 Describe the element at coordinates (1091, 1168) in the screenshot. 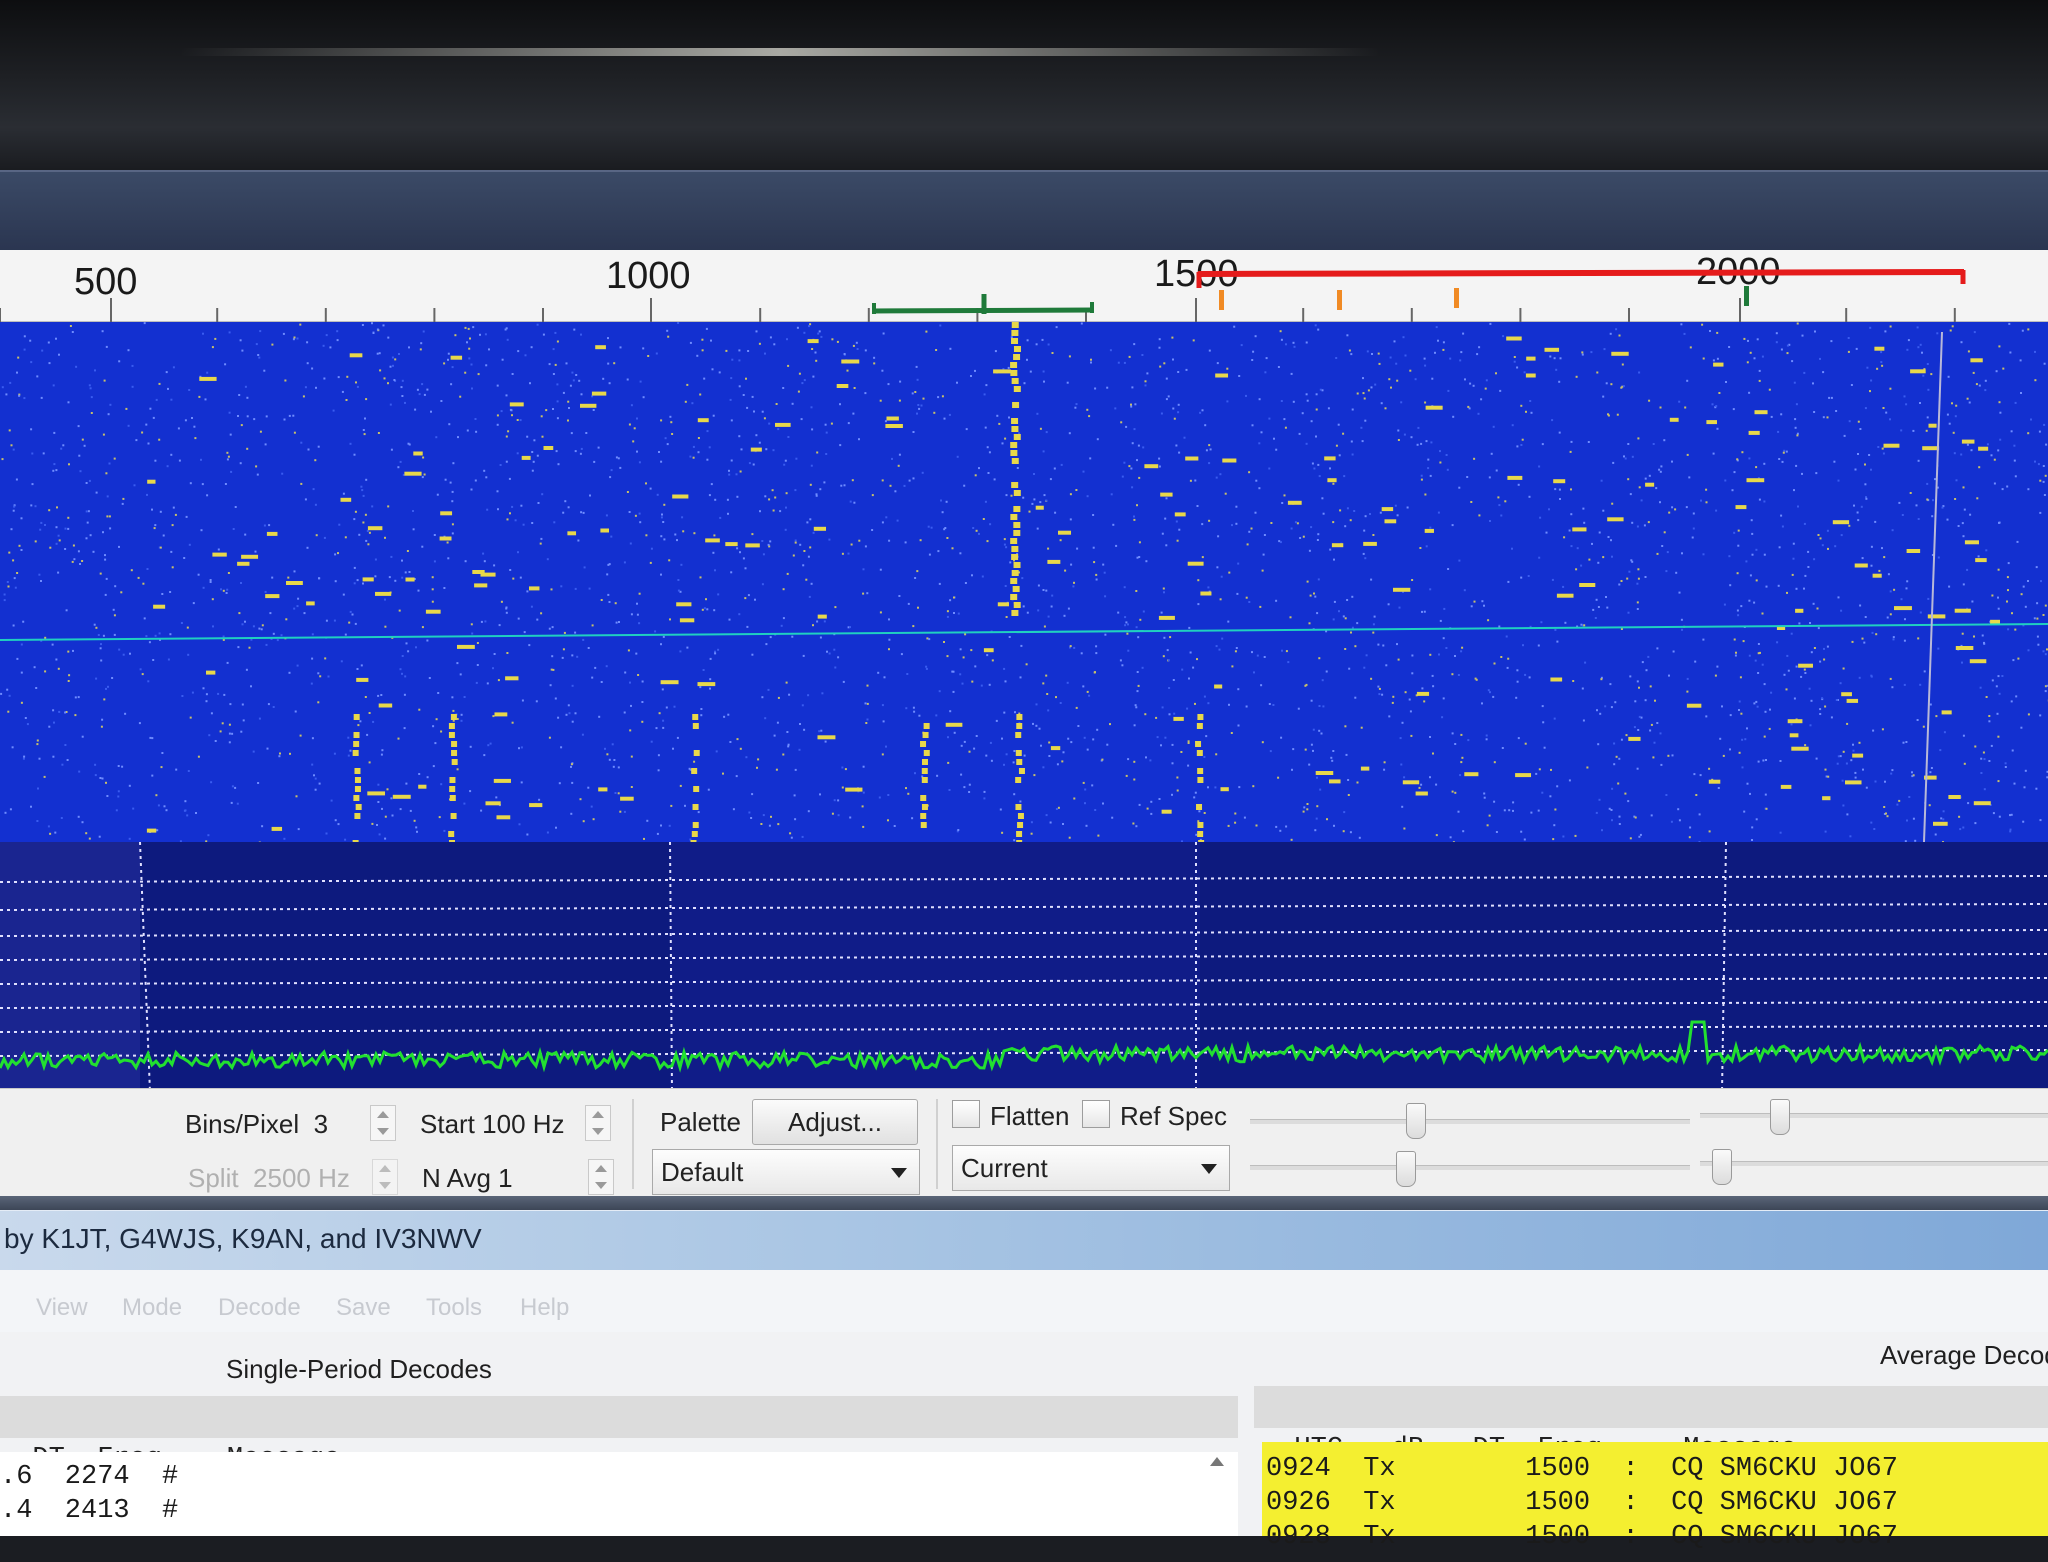

I see `spectrum-type-combo: Current` at that location.